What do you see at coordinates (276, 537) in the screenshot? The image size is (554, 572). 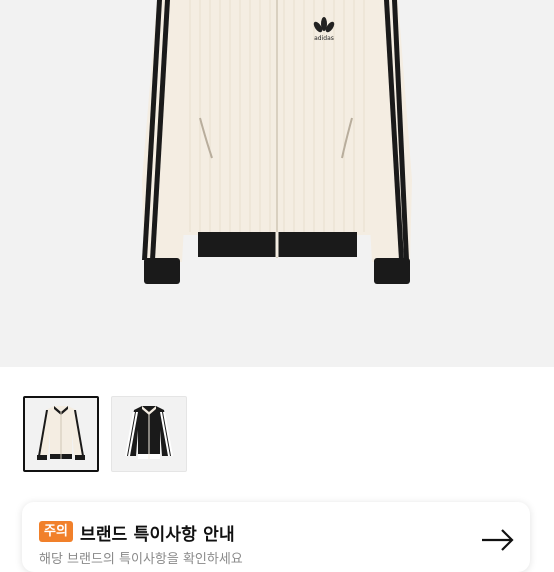 I see `brand-notice-card: 주의 브랜드 특이사항 안내 해당 브랜드의 특이사항을 확인하세요` at bounding box center [276, 537].